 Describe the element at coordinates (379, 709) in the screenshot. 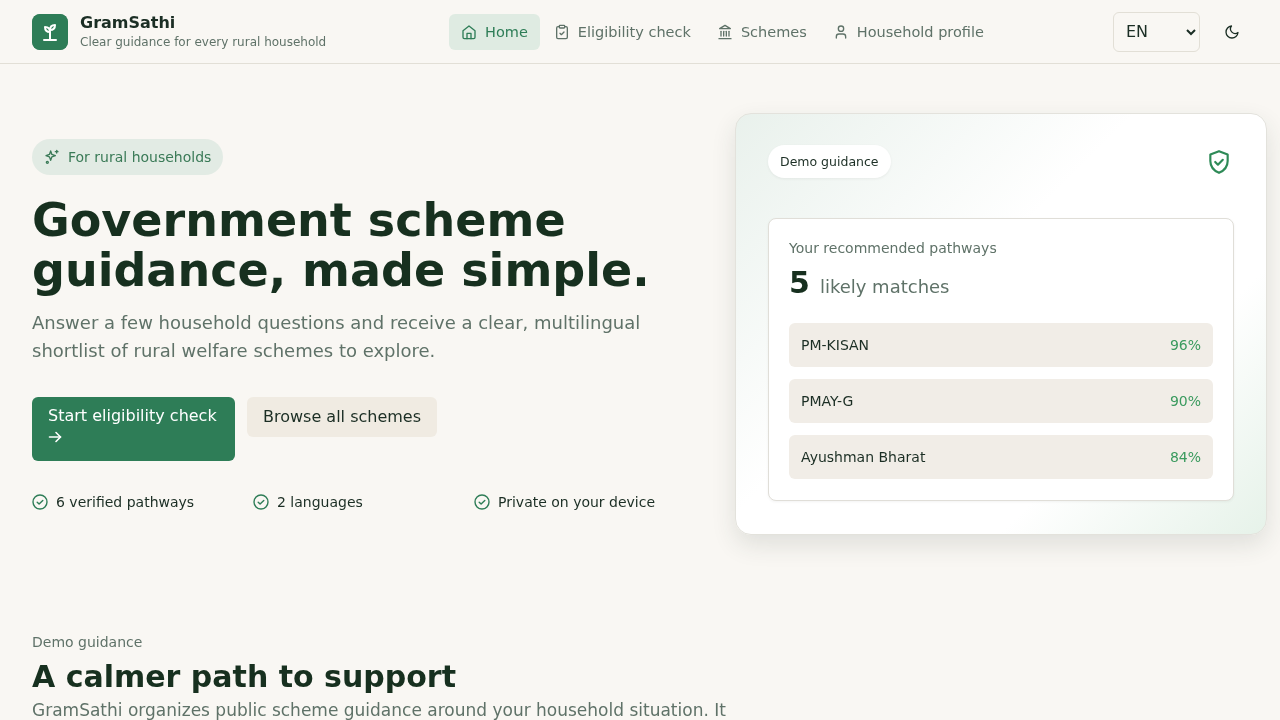

I see `section-text: GramSathi organizes public scheme guidance around your household situation. It` at that location.